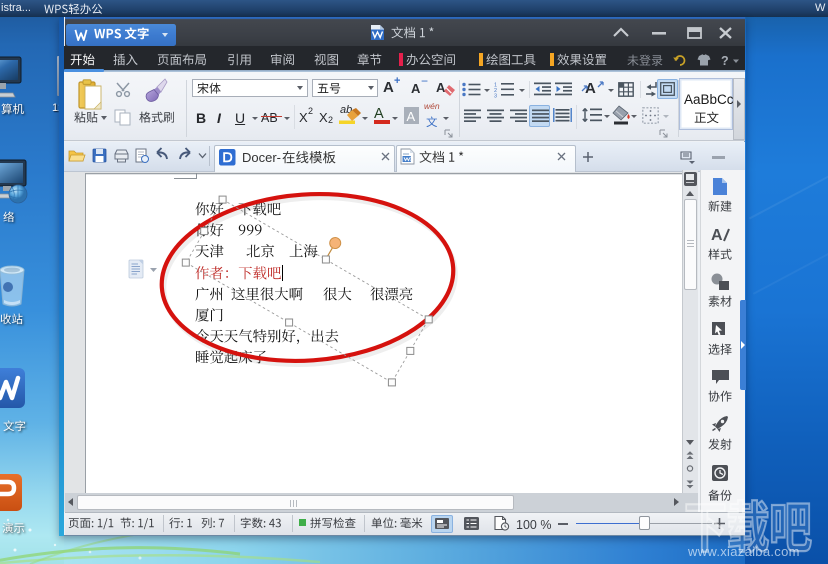 This screenshot has width=828, height=564. Describe the element at coordinates (717, 235) in the screenshot. I see `svg-text: A` at that location.